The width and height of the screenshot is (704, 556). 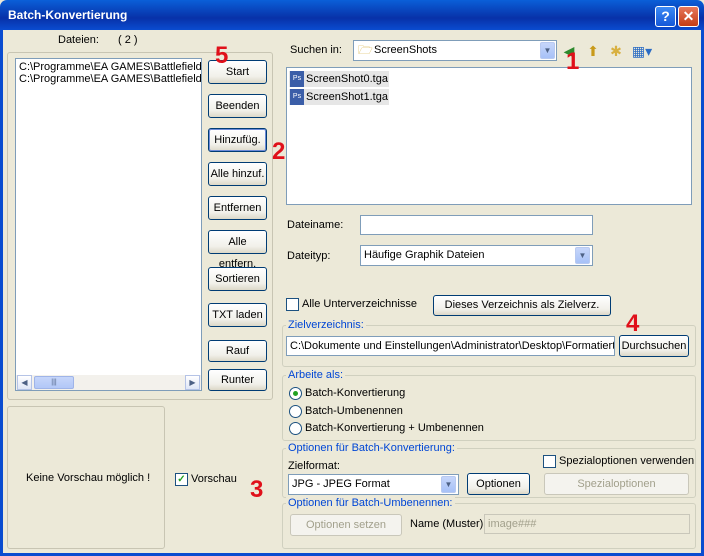 What do you see at coordinates (627, 461) in the screenshot?
I see `special-options-label: Spezialoptionen verwenden` at bounding box center [627, 461].